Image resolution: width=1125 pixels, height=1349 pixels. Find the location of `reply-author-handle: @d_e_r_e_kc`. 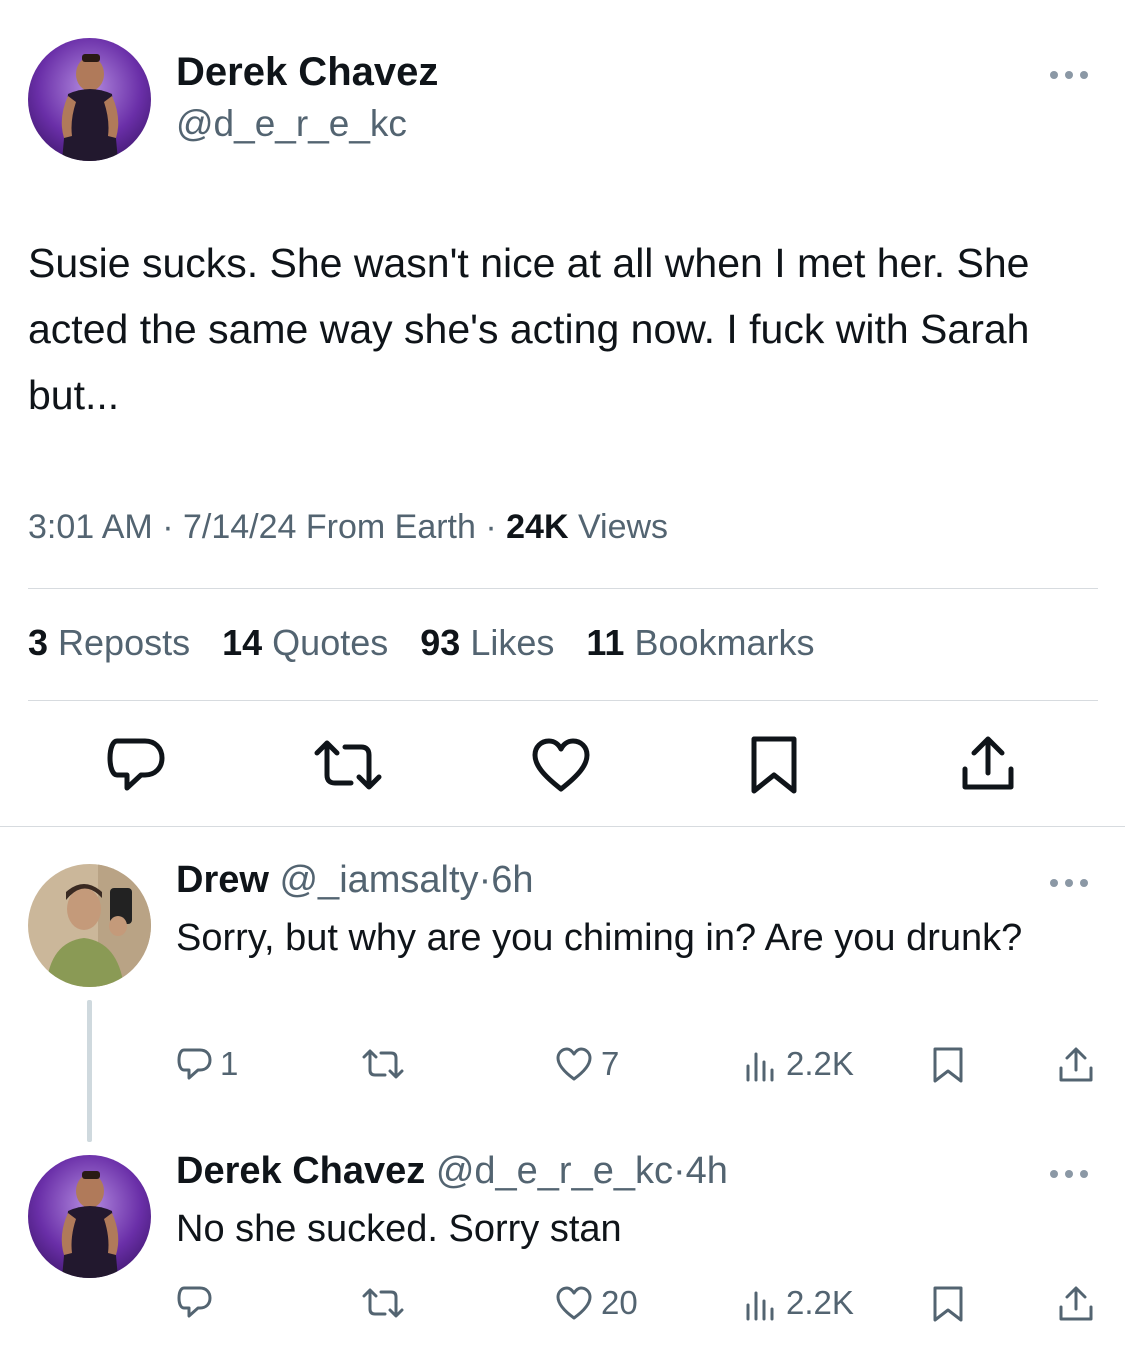

reply-author-handle: @d_e_r_e_kc is located at coordinates (554, 1171).